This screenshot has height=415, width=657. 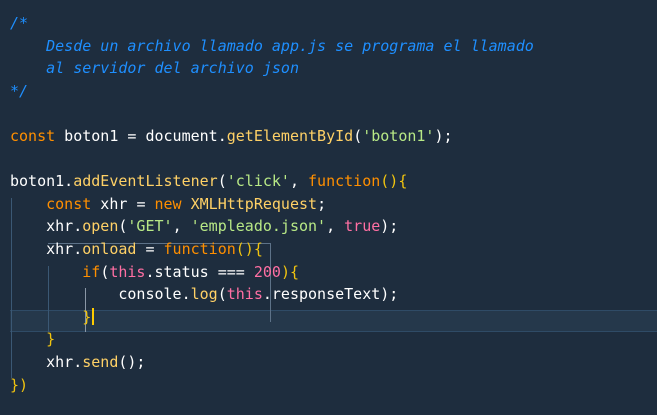 I want to click on code-token: al servidor del archivo json, so click(x=154, y=68).